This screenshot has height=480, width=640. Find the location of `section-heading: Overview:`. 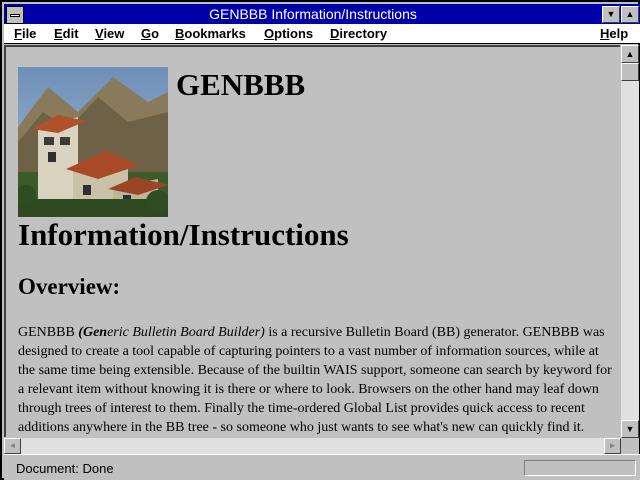

section-heading: Overview: is located at coordinates (69, 286).